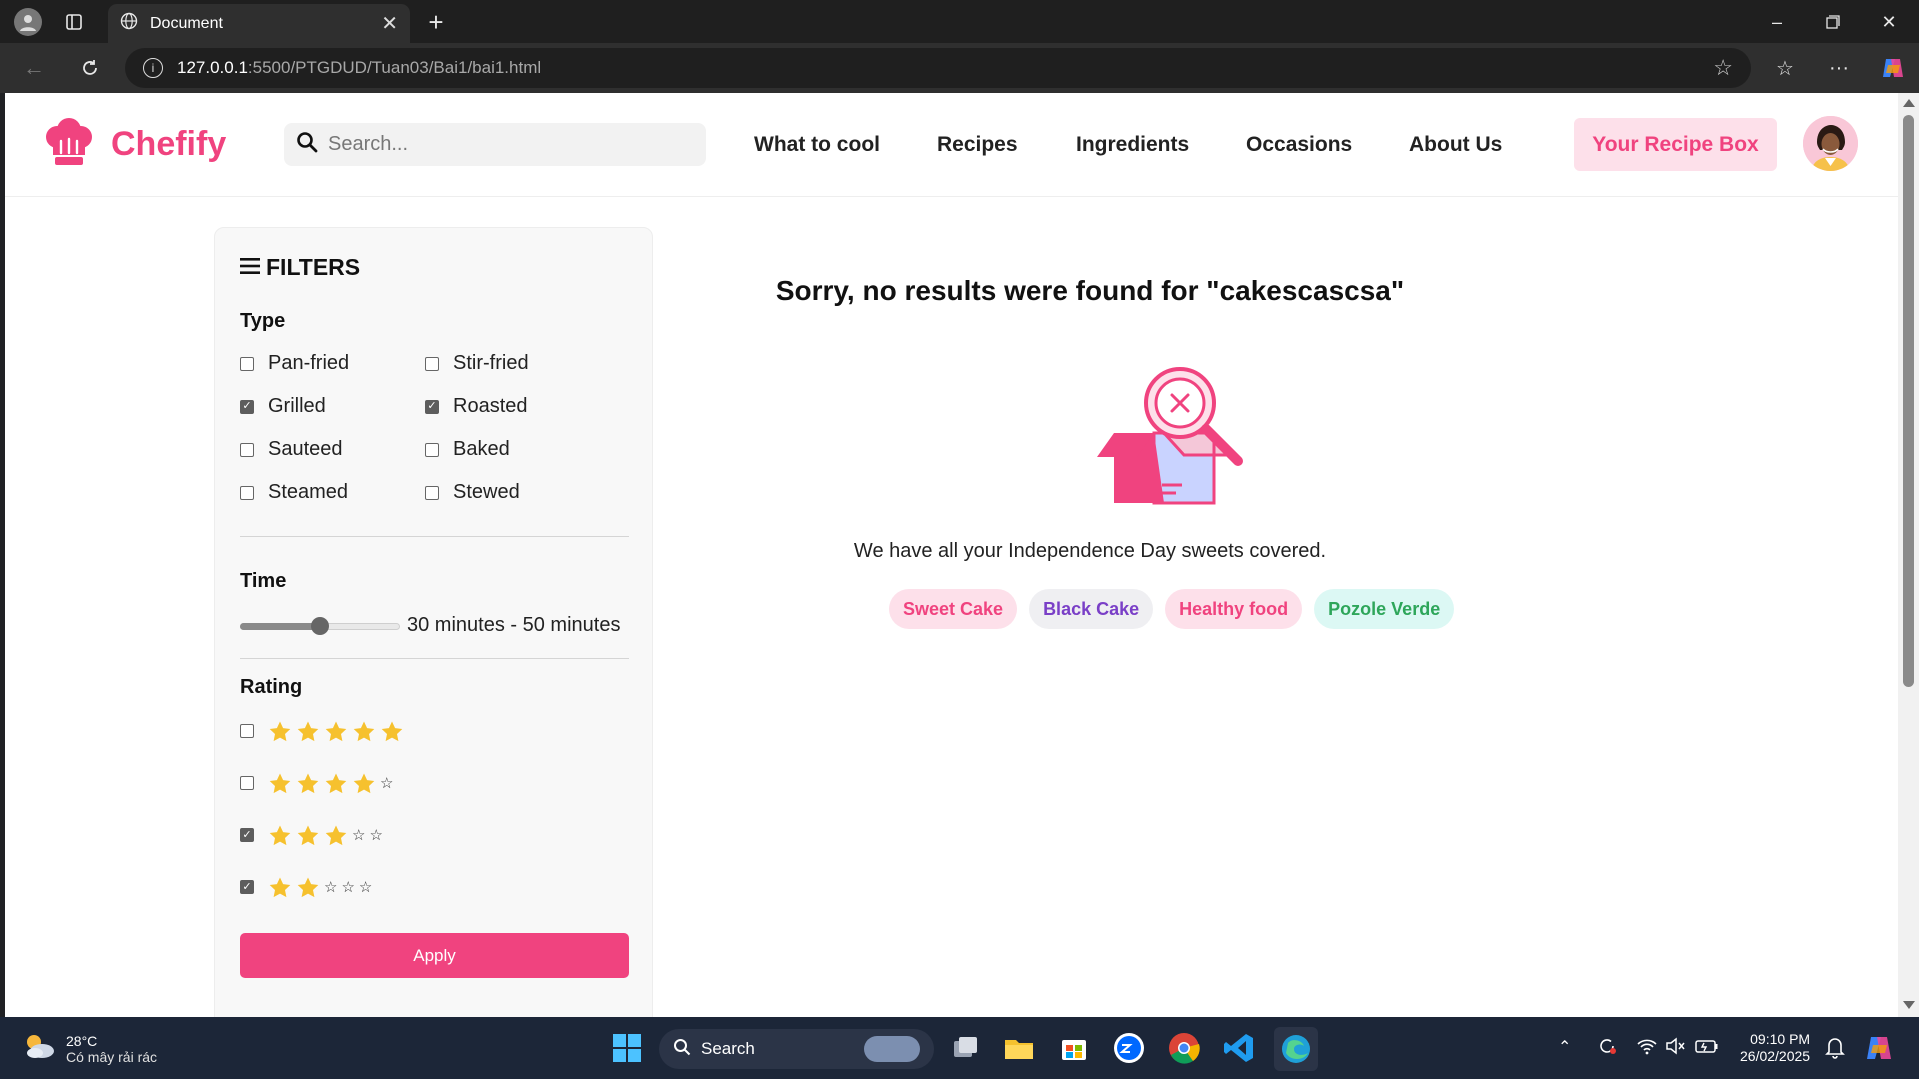  What do you see at coordinates (436, 22) in the screenshot?
I see `new-tab-icon: +` at bounding box center [436, 22].